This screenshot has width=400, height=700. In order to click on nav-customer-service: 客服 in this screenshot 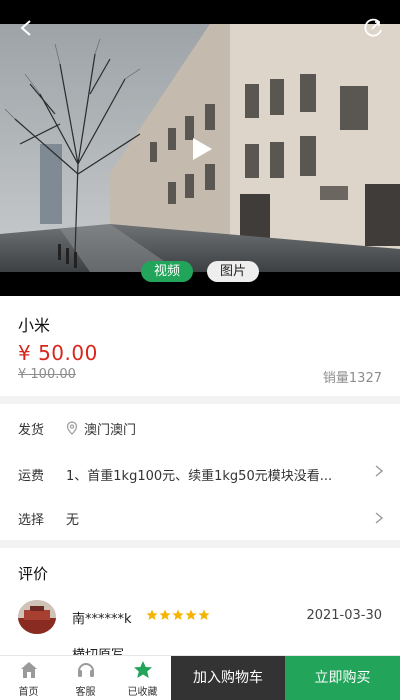, I will do `click(85, 678)`.